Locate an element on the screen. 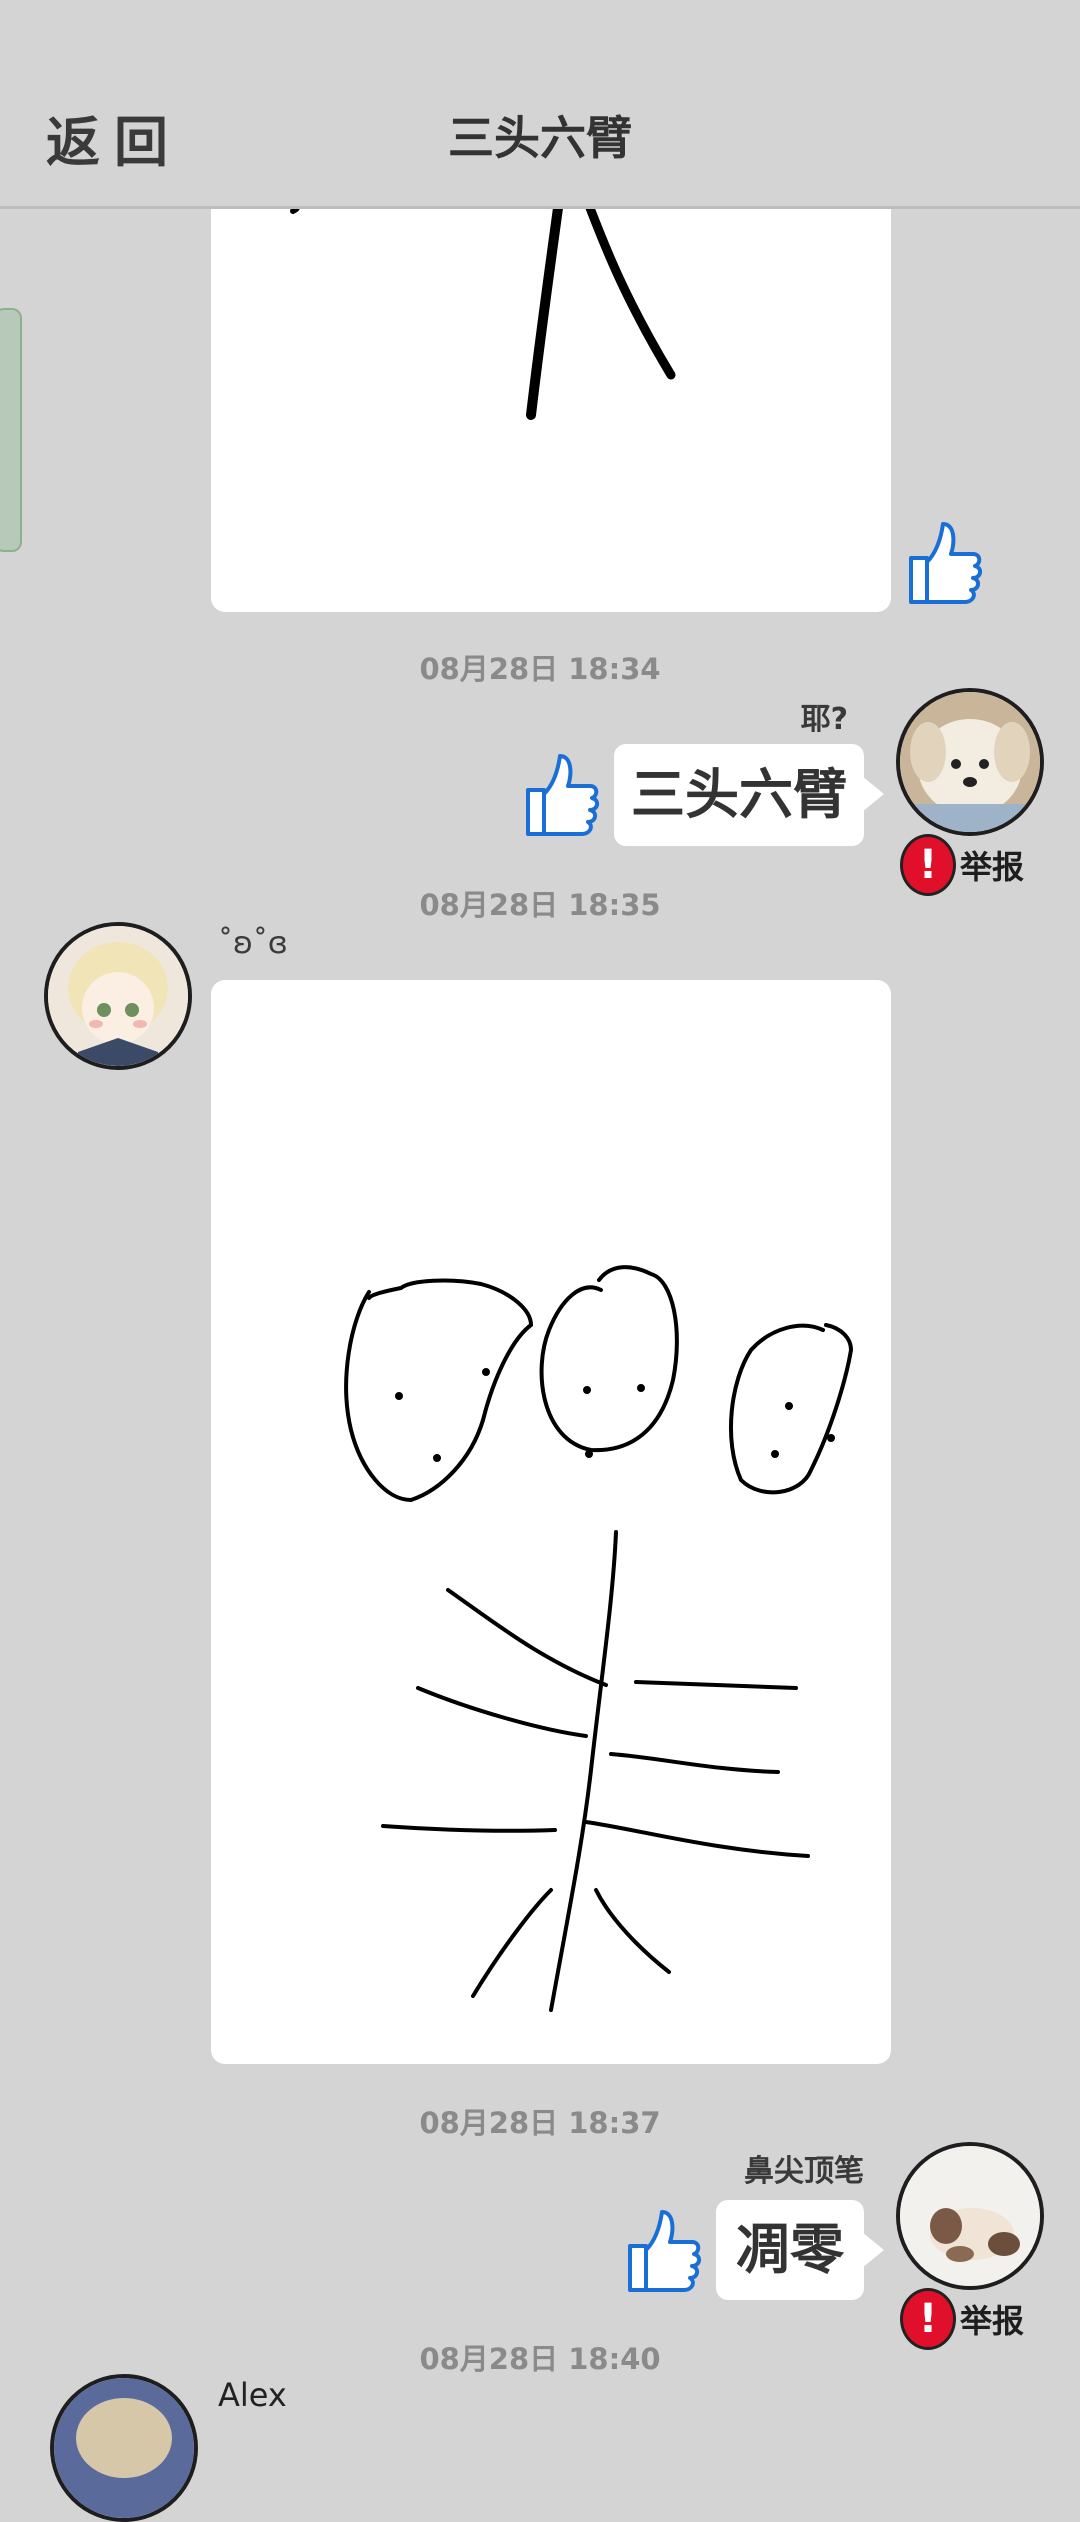 The image size is (1080, 2522). drawing-message-image is located at coordinates (551, 381).